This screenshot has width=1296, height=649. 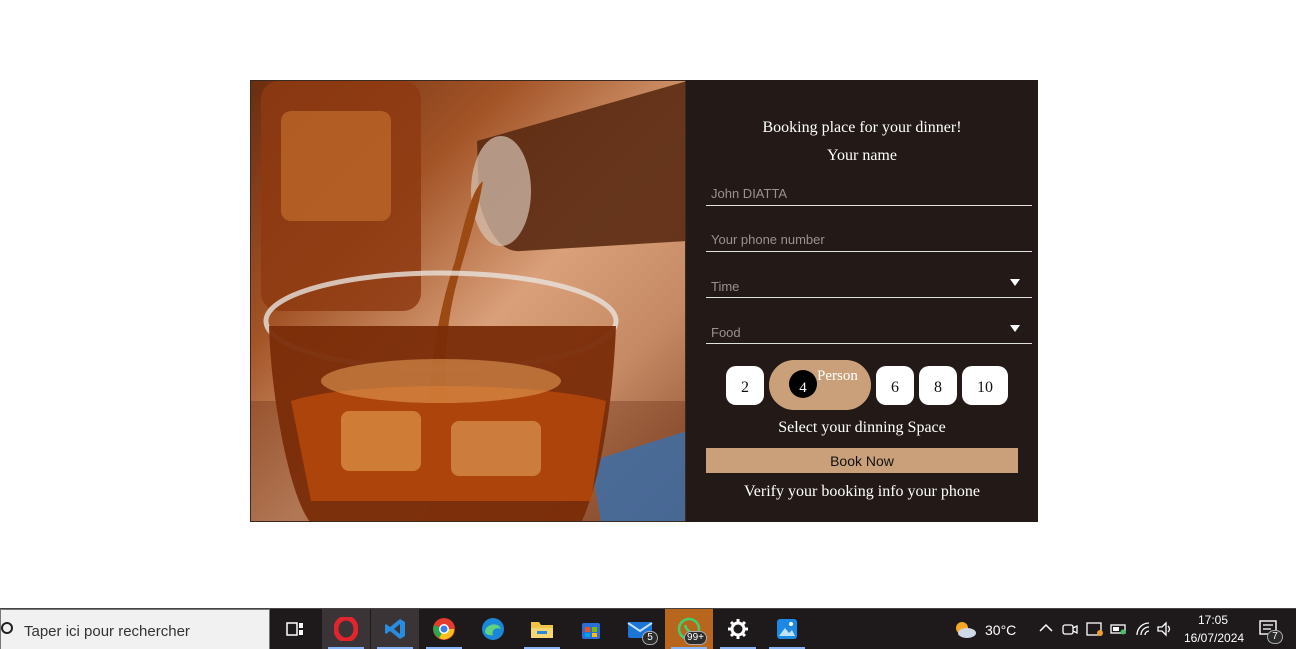 I want to click on person-option-10: 10, so click(x=985, y=385).